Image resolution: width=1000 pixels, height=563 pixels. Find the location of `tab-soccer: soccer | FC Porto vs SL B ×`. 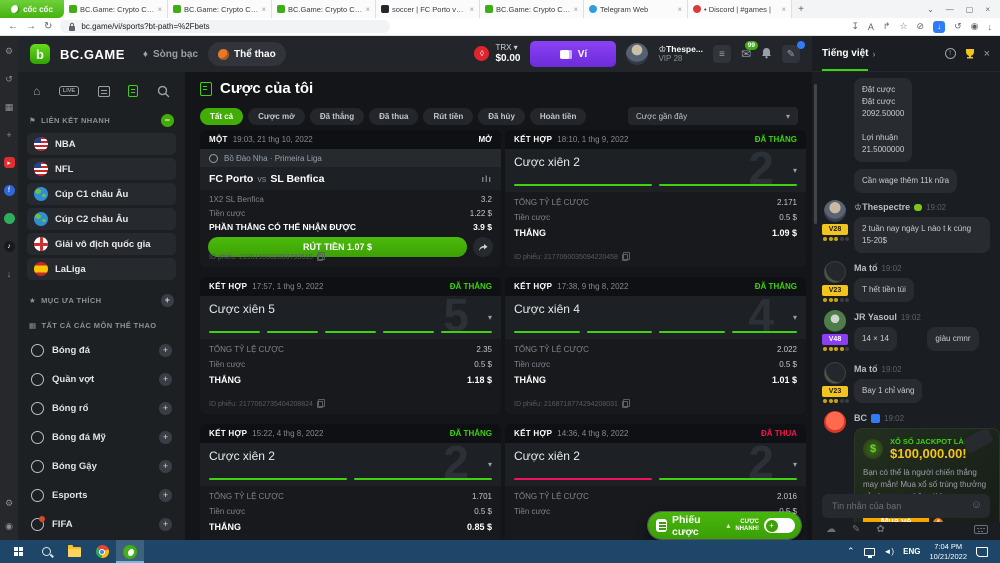

tab-soccer: soccer | FC Porto vs SL B × is located at coordinates (428, 9).